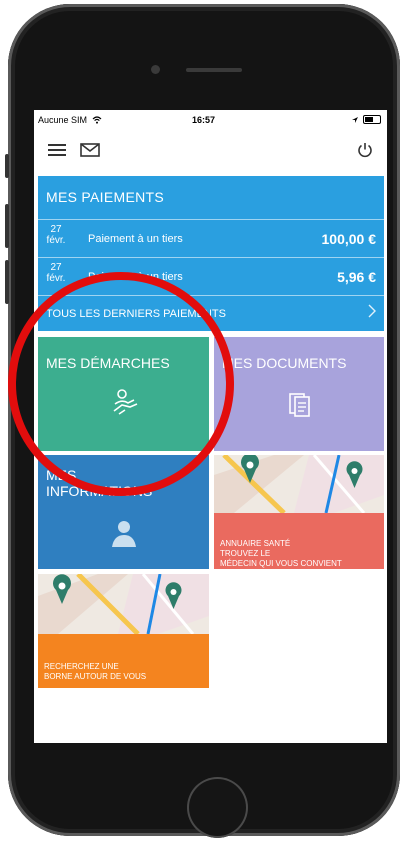 Image resolution: width=411 pixels, height=842 pixels. Describe the element at coordinates (57, 152) in the screenshot. I see `hamburger-menu-icon` at that location.